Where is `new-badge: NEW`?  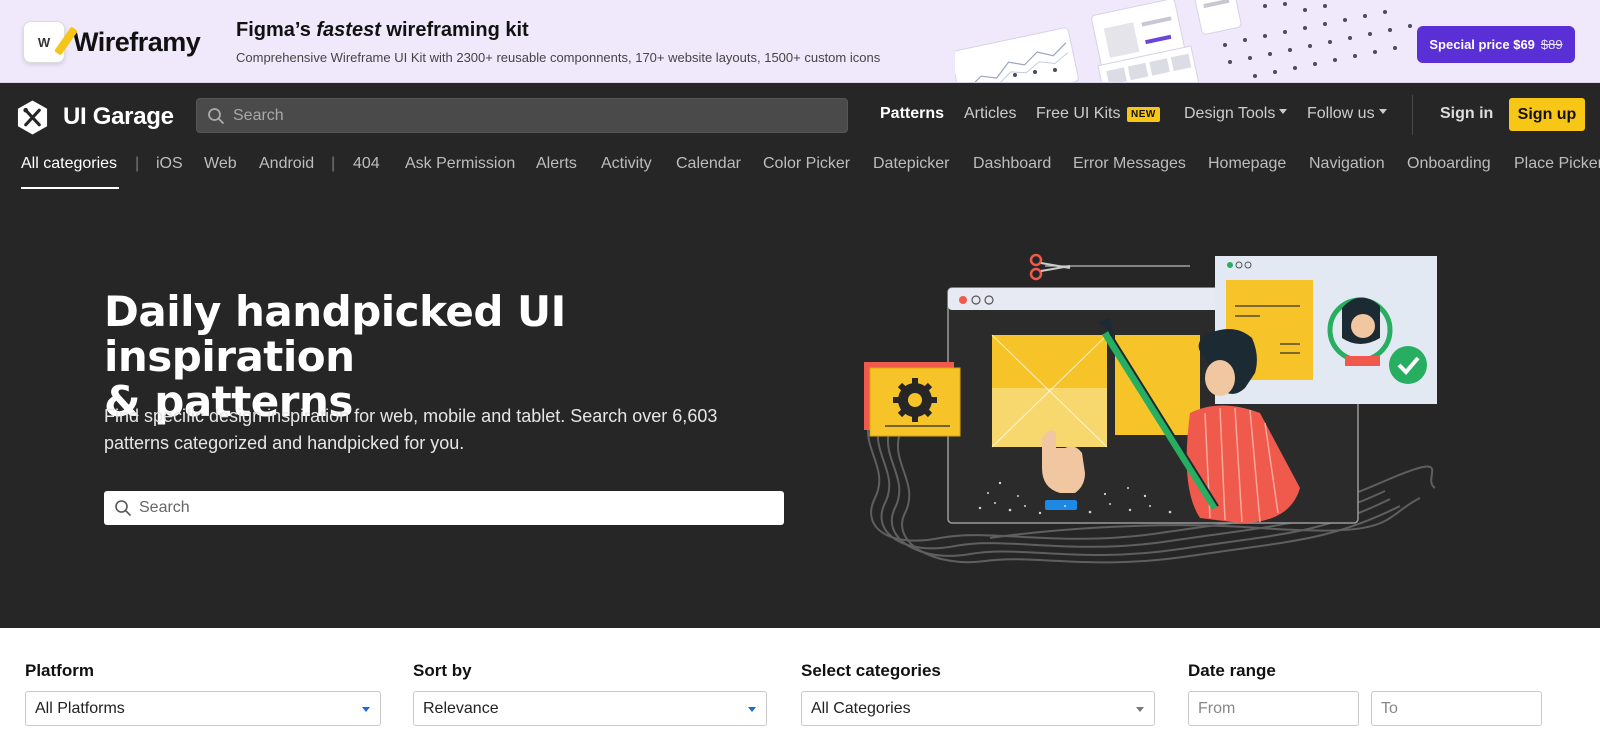 new-badge: NEW is located at coordinates (1143, 114).